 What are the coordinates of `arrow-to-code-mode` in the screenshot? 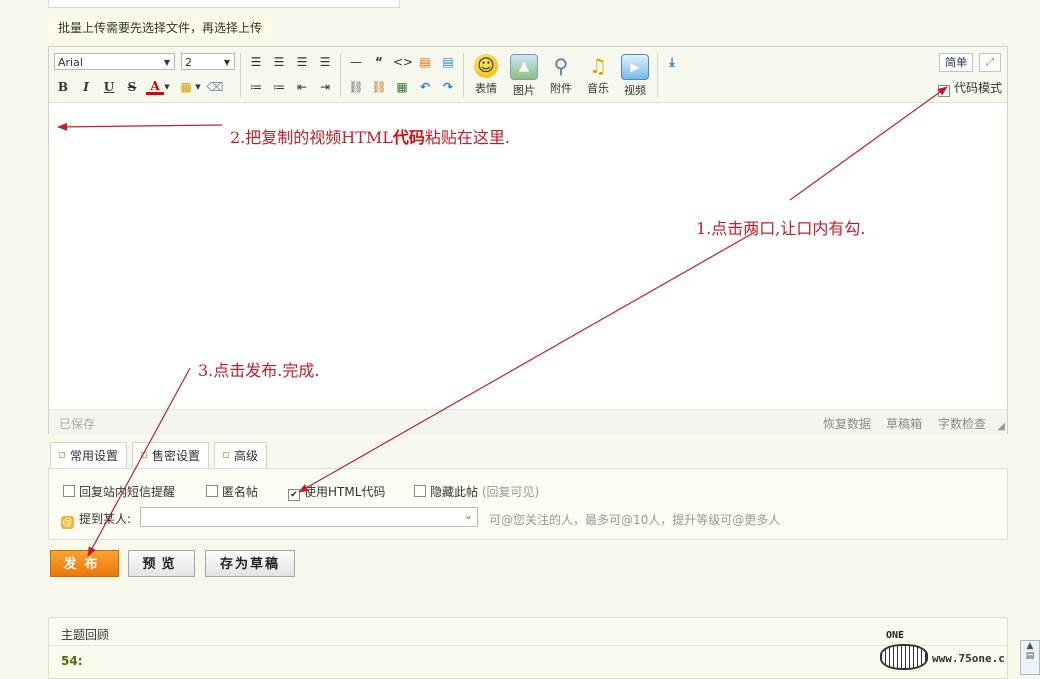 It's located at (868, 143).